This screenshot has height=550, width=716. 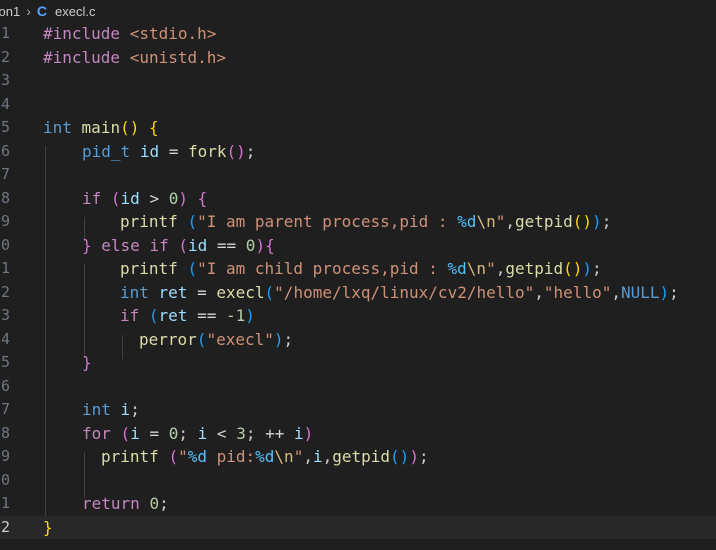 I want to click on line-number: 9, so click(x=5, y=221).